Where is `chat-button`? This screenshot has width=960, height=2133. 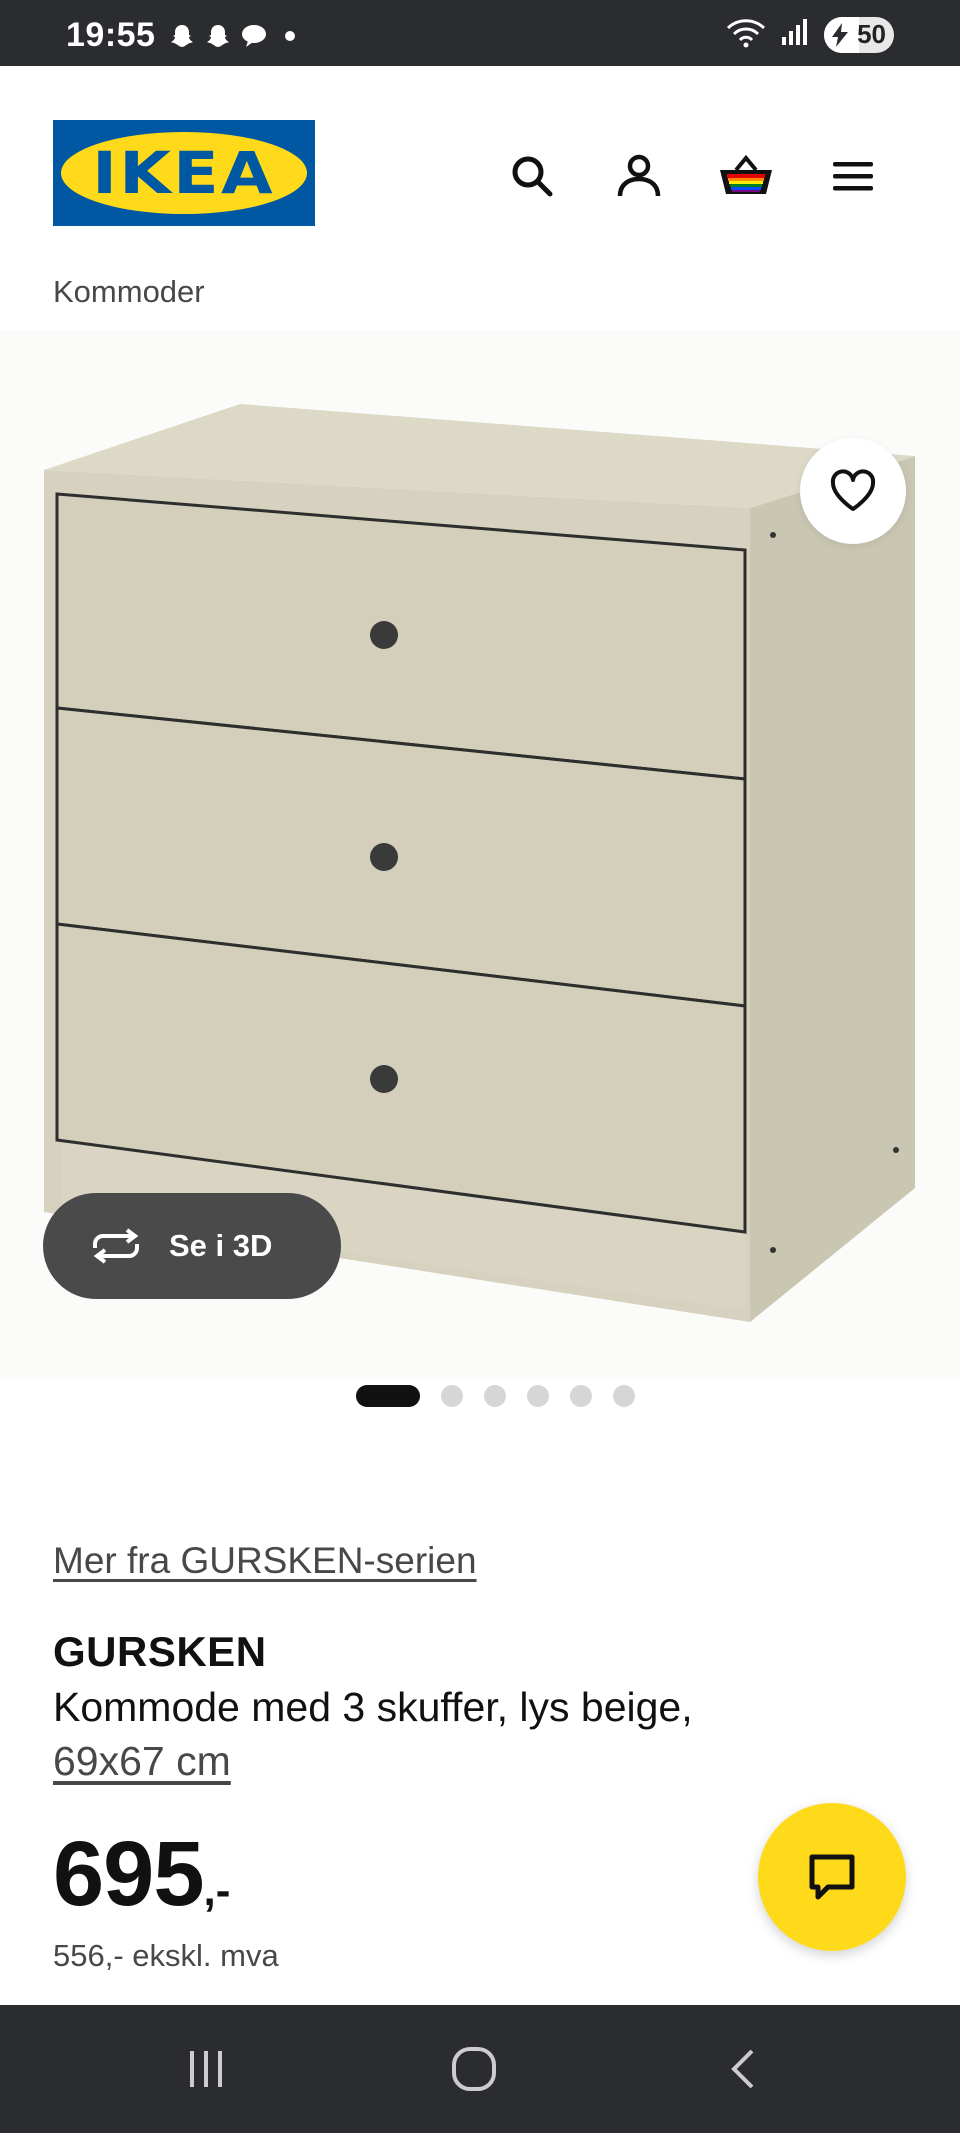
chat-button is located at coordinates (832, 1877).